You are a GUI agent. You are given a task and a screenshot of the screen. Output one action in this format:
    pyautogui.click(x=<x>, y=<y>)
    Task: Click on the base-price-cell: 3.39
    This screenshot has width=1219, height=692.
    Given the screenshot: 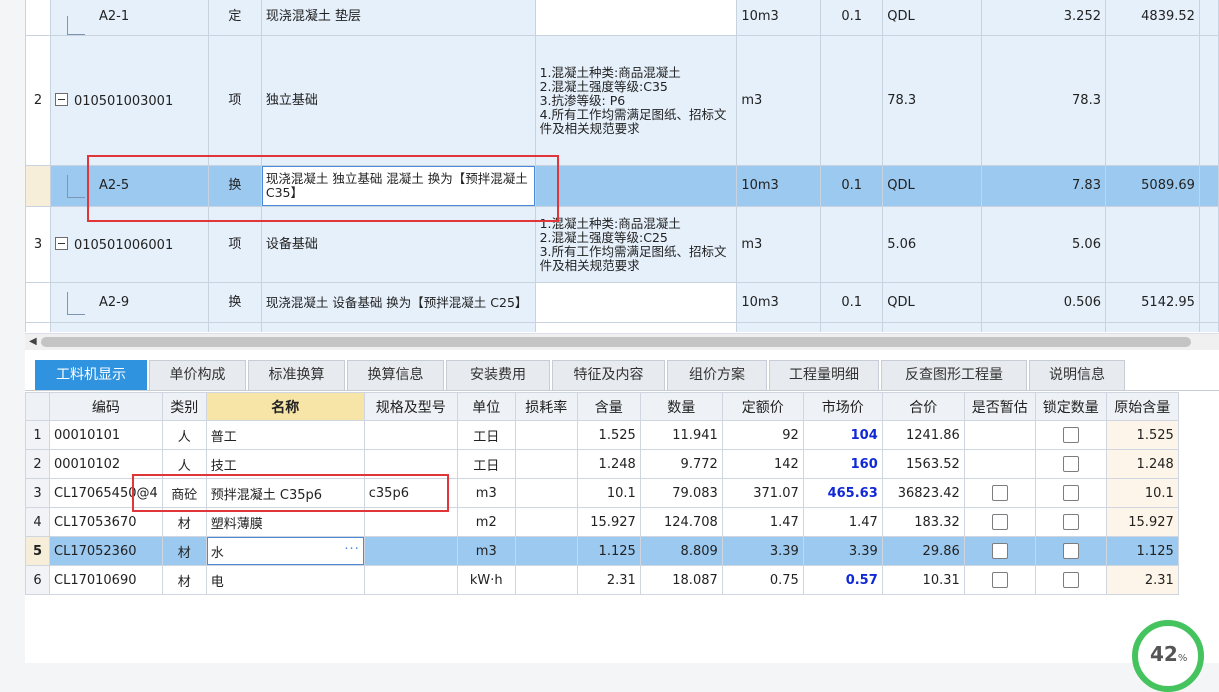 What is the action you would take?
    pyautogui.click(x=762, y=551)
    